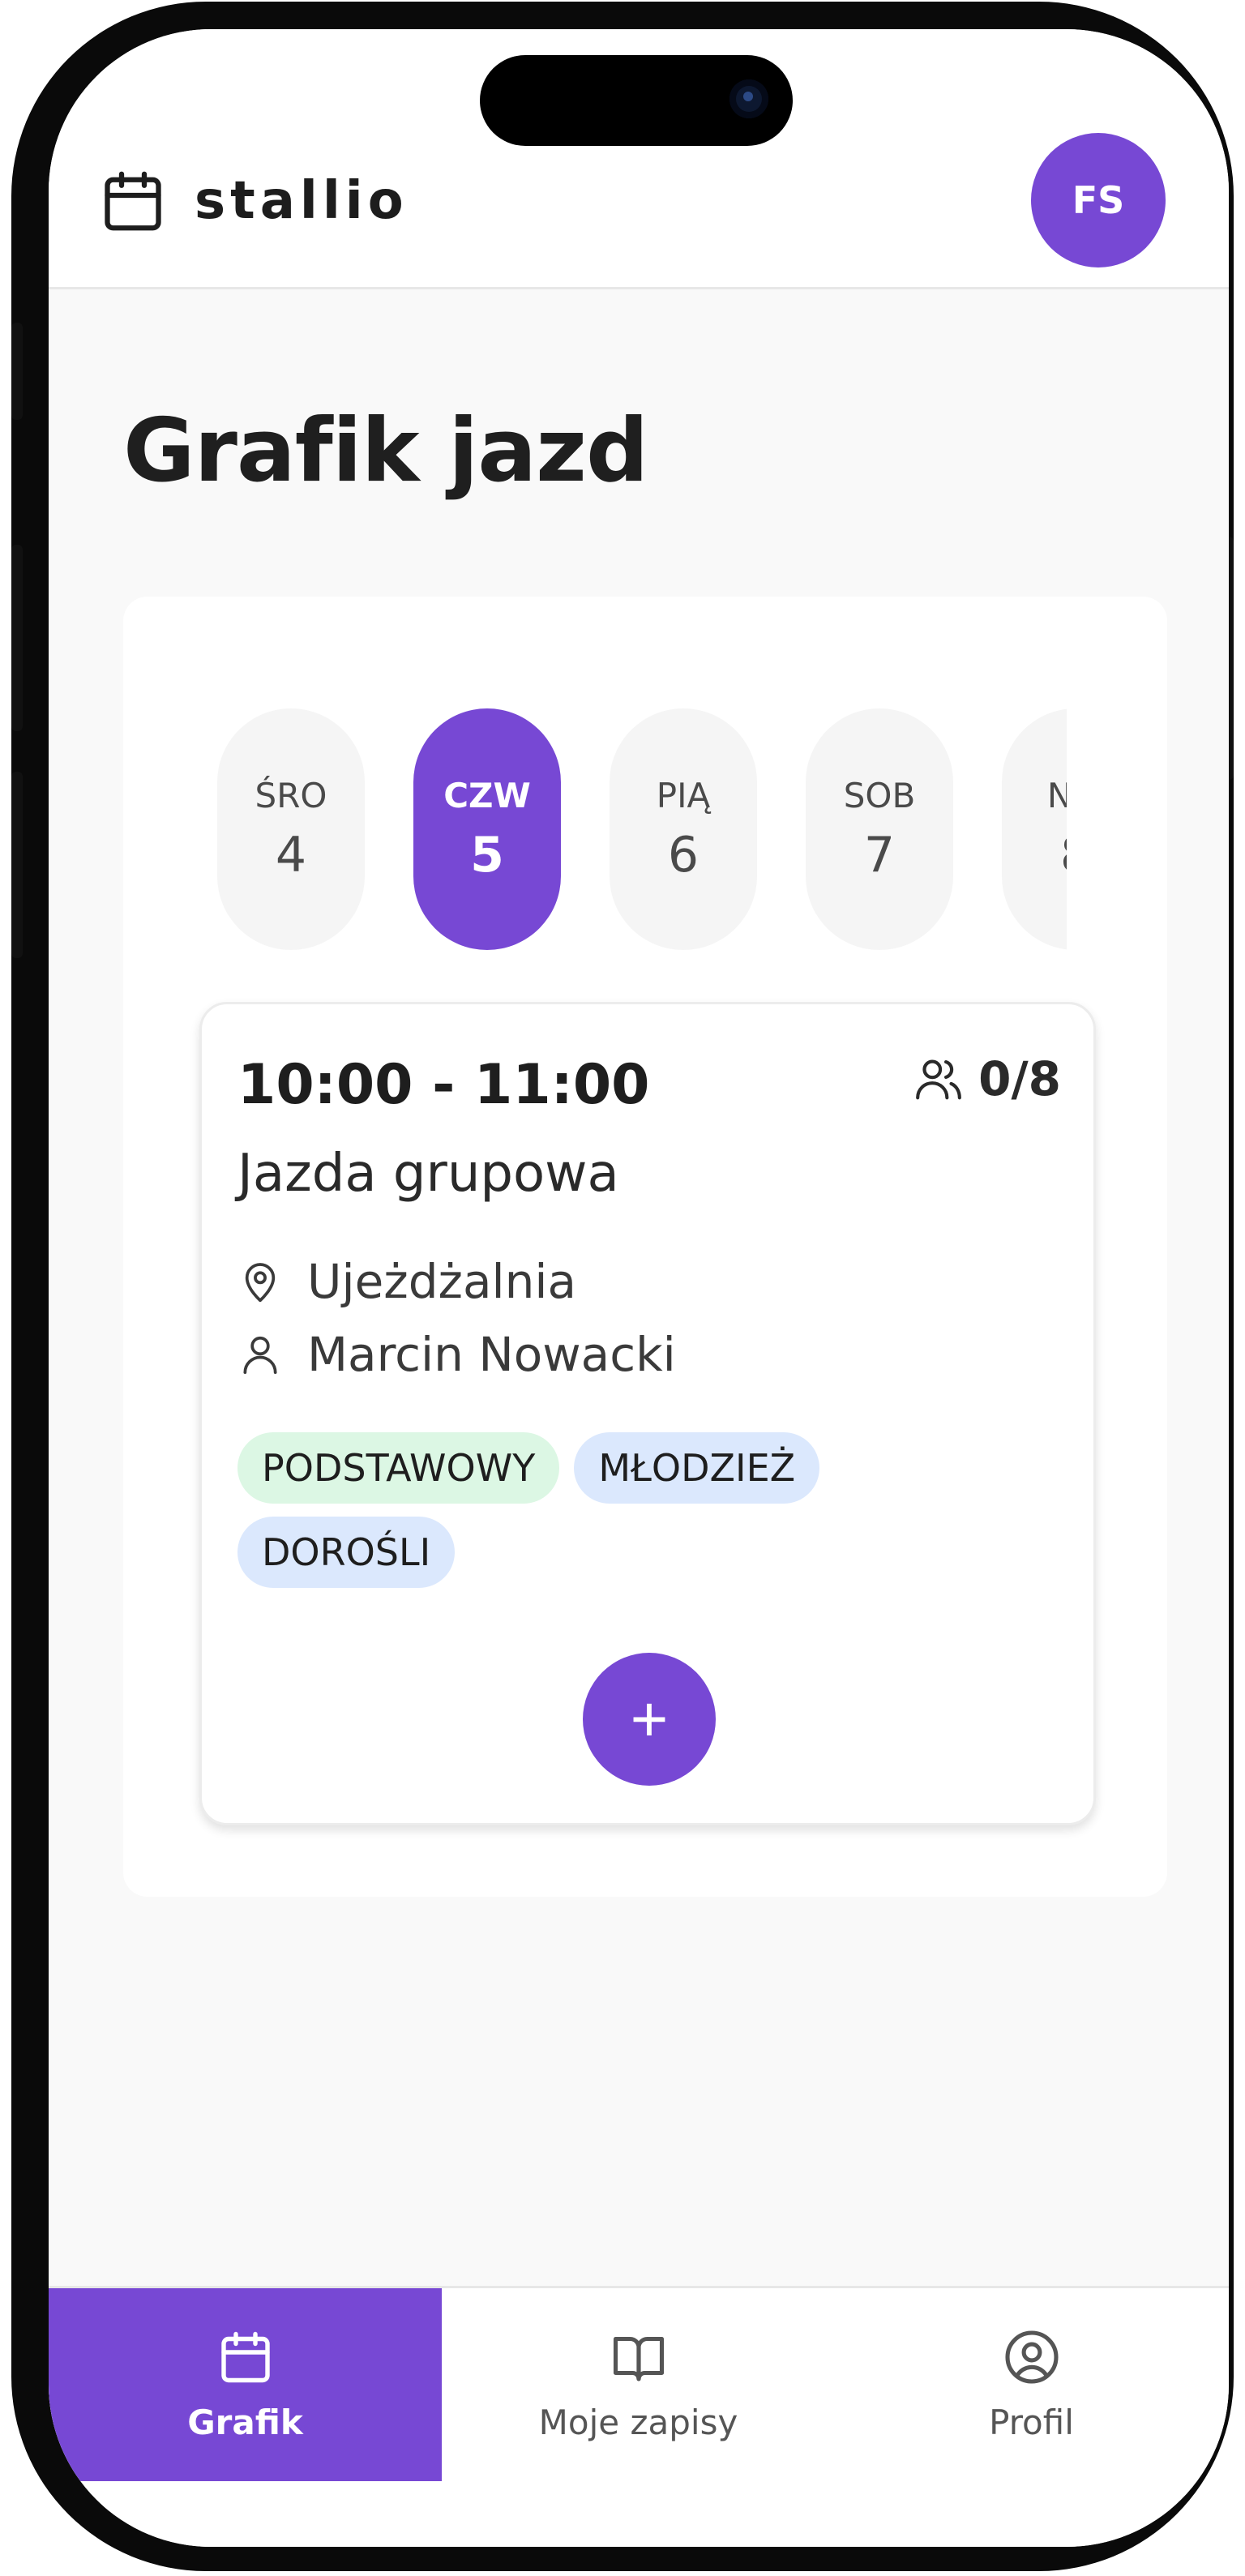 The image size is (1245, 2576). Describe the element at coordinates (638, 2358) in the screenshot. I see `book-icon` at that location.